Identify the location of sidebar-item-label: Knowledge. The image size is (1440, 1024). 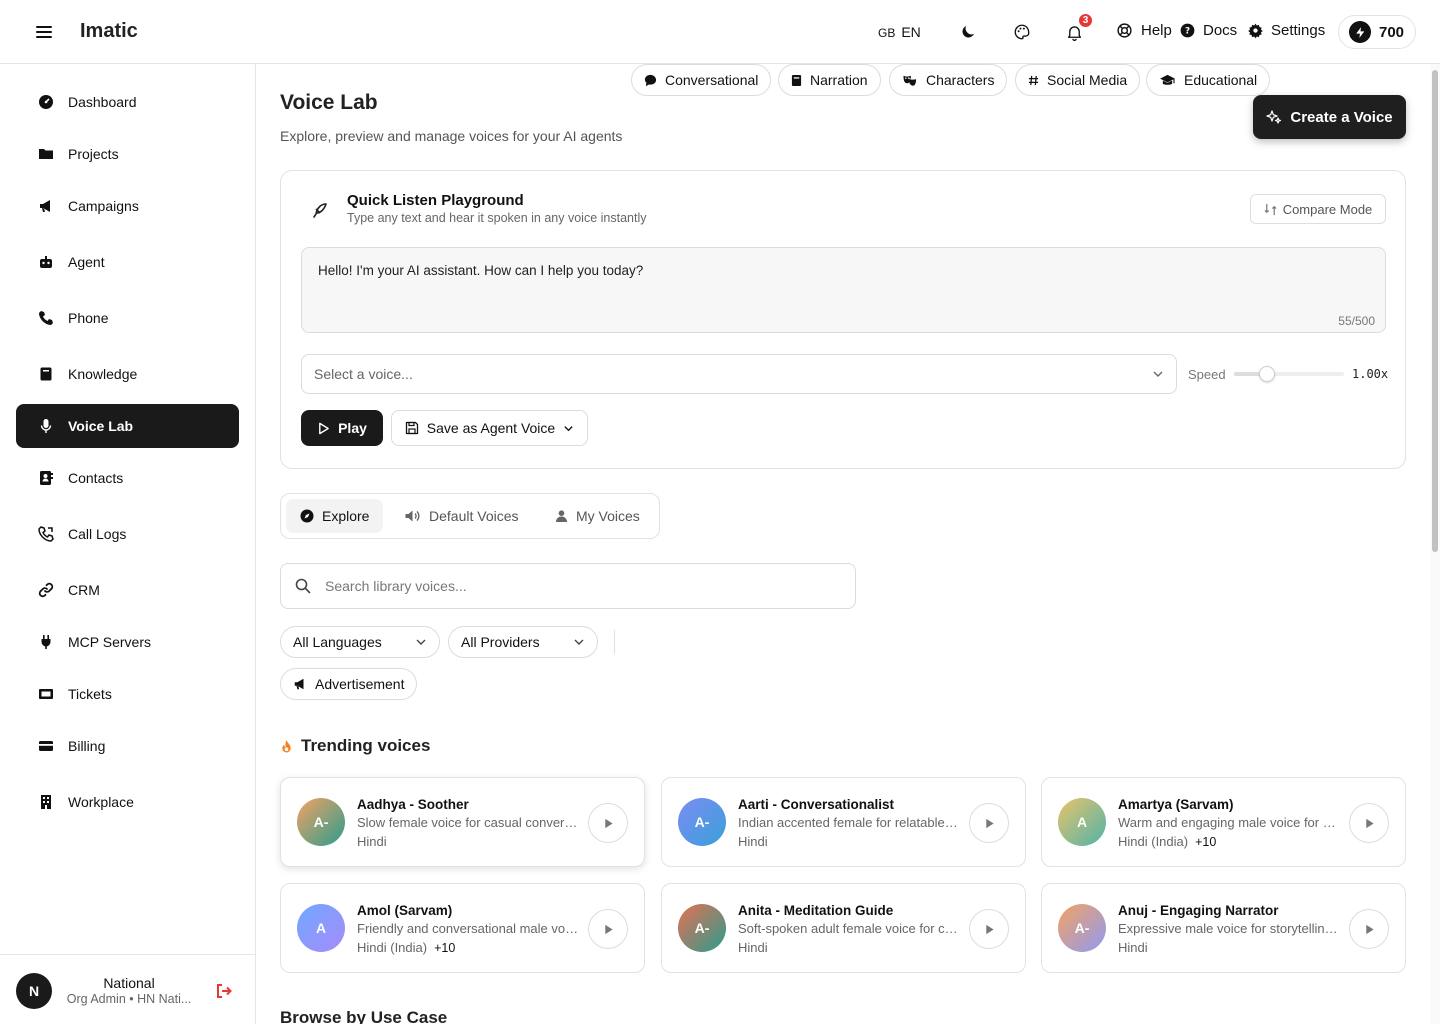
(103, 374).